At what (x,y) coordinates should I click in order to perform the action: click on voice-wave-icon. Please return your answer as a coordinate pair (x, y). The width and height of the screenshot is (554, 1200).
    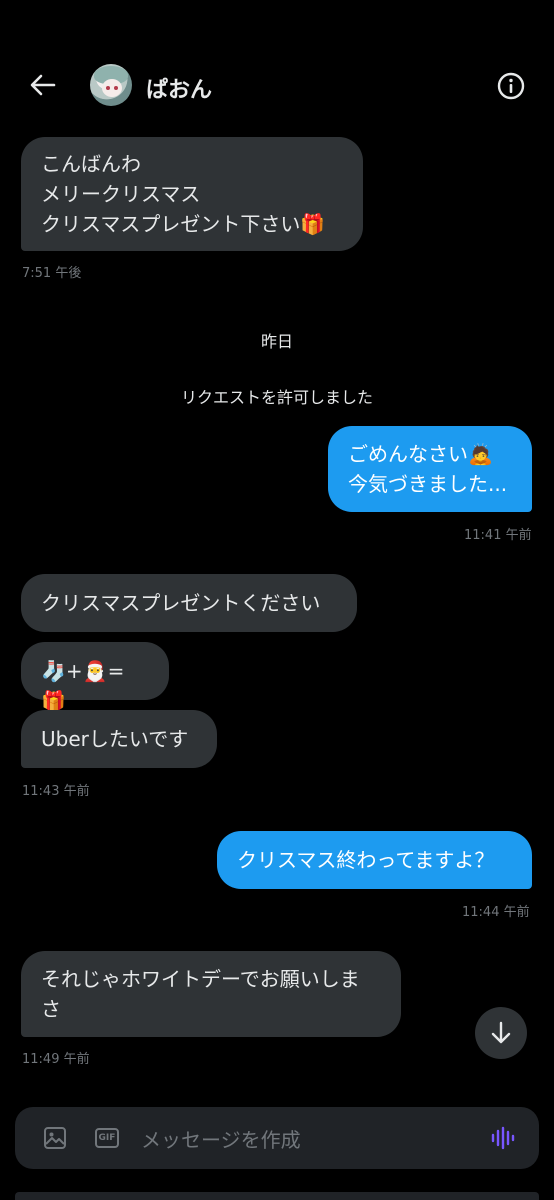
    Looking at the image, I should click on (503, 1138).